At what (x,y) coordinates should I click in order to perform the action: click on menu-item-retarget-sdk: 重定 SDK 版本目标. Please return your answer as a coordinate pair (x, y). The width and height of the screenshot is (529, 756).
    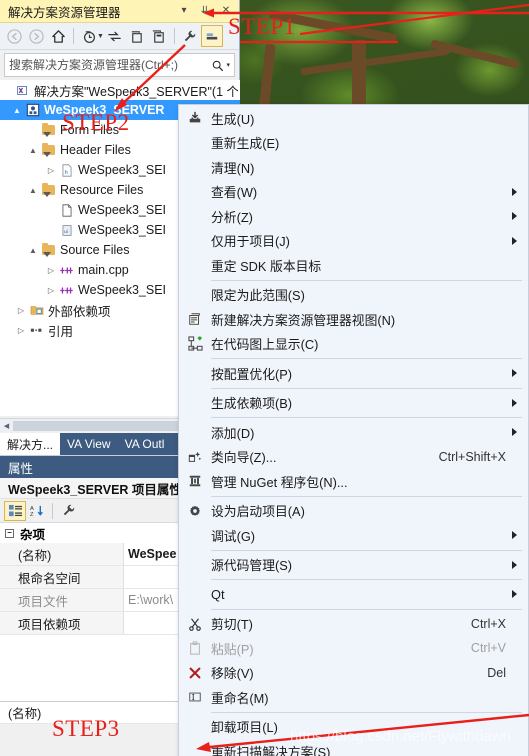
    Looking at the image, I should click on (353, 265).